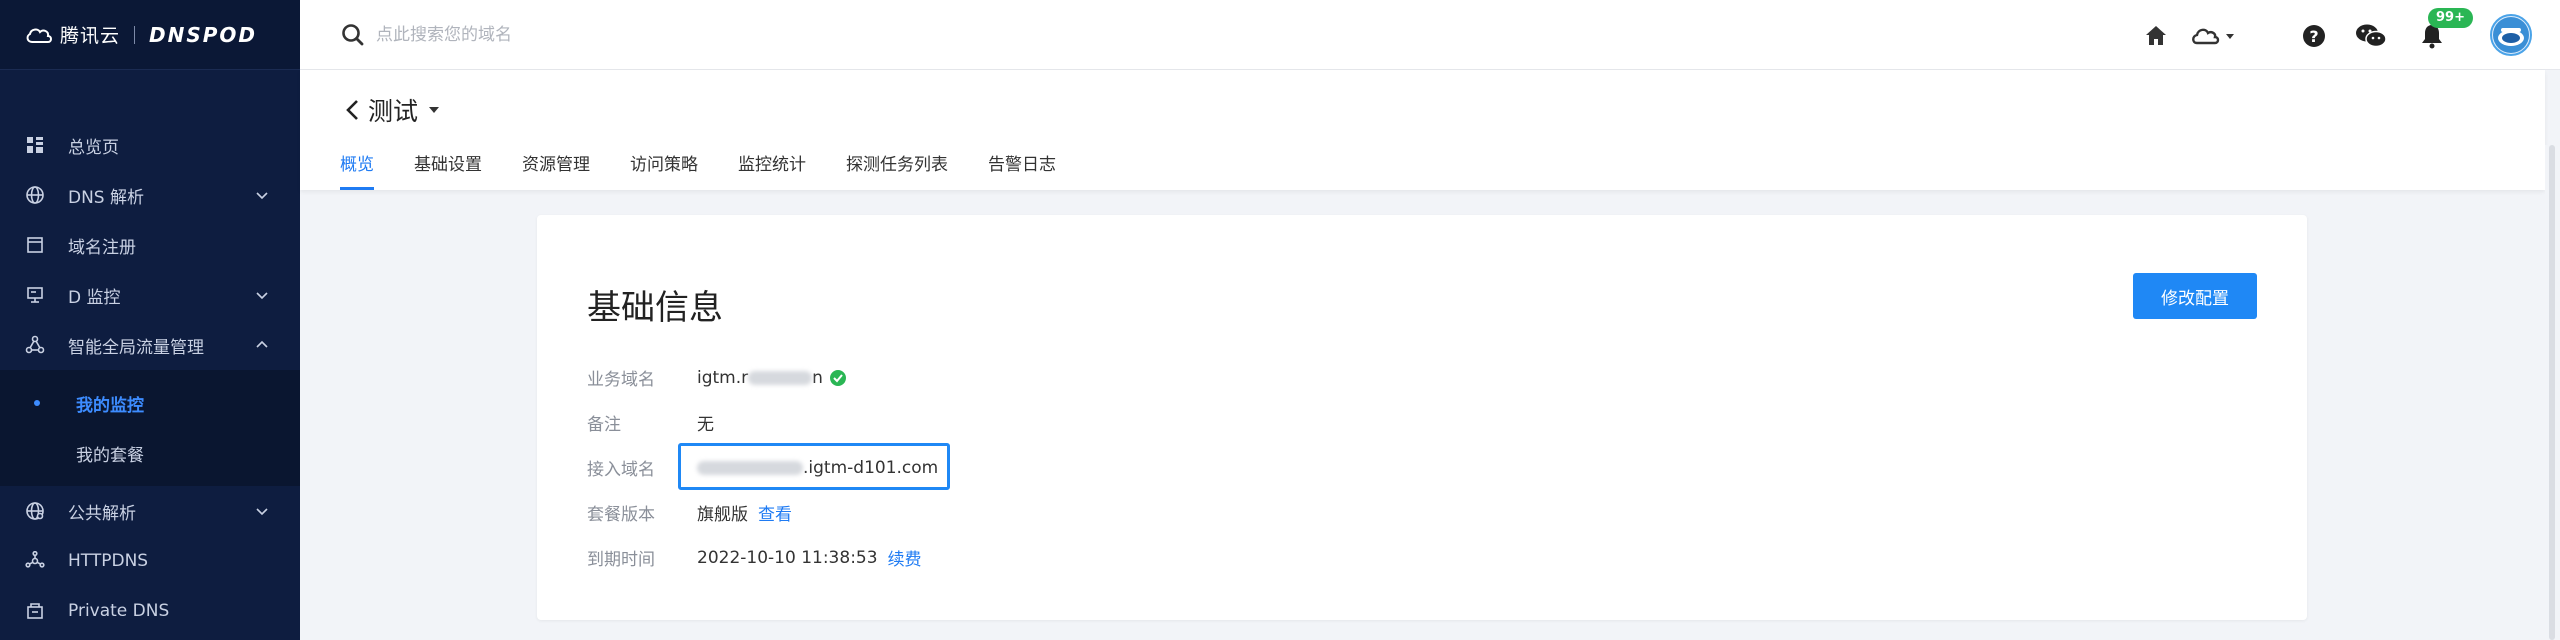 Image resolution: width=2560 pixels, height=640 pixels. Describe the element at coordinates (35, 295) in the screenshot. I see `monitor-icon` at that location.